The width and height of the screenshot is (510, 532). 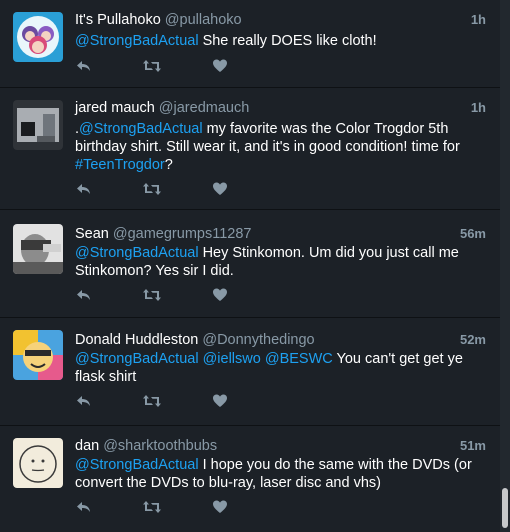 I want to click on mention-link: @iellswo, so click(x=232, y=359).